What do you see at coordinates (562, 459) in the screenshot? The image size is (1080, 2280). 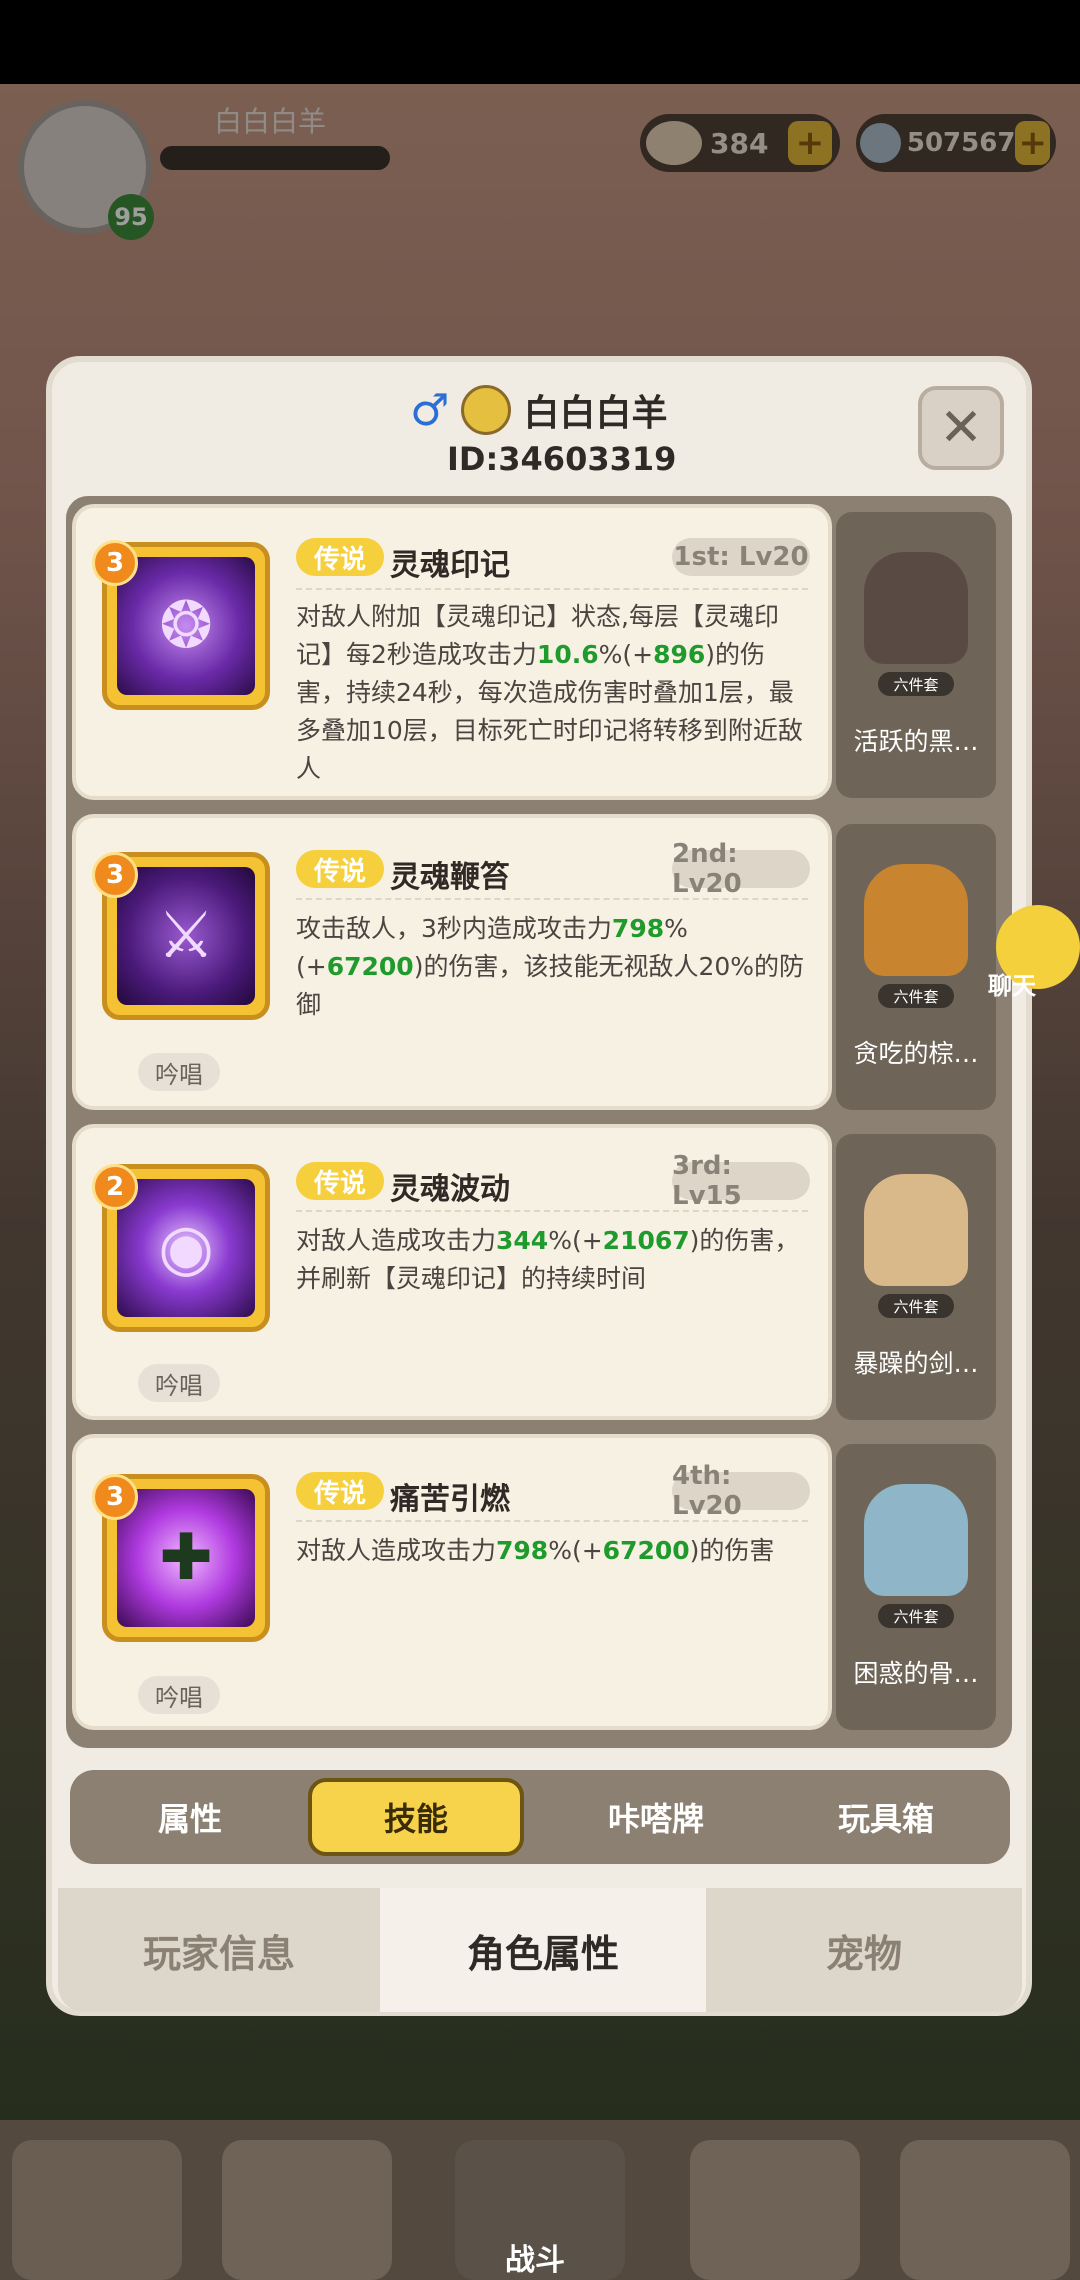 I see `profile-player-id: ID:34603319` at bounding box center [562, 459].